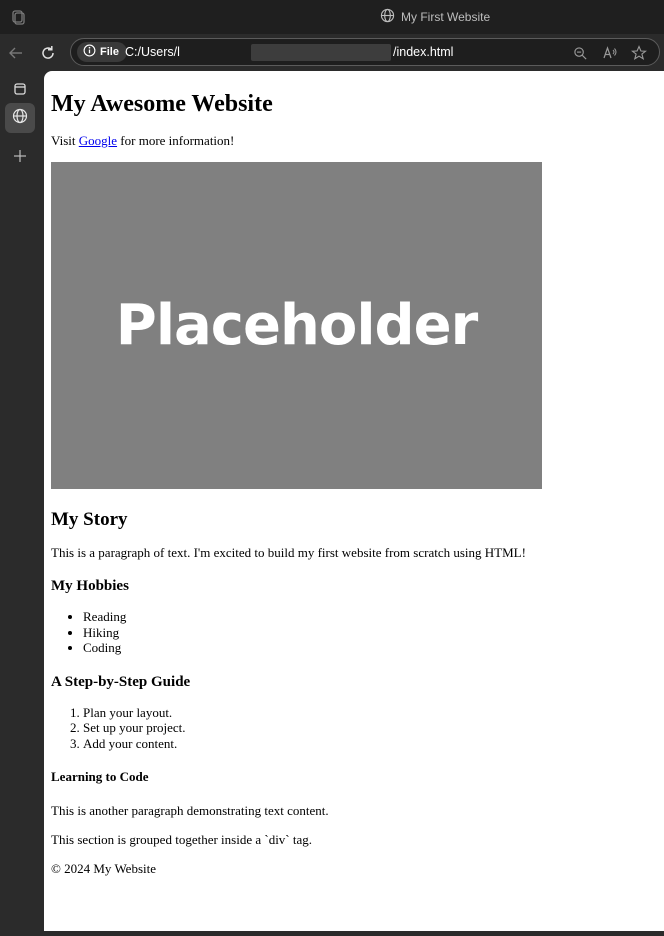  What do you see at coordinates (423, 52) in the screenshot?
I see `url-text-end: /index.html` at bounding box center [423, 52].